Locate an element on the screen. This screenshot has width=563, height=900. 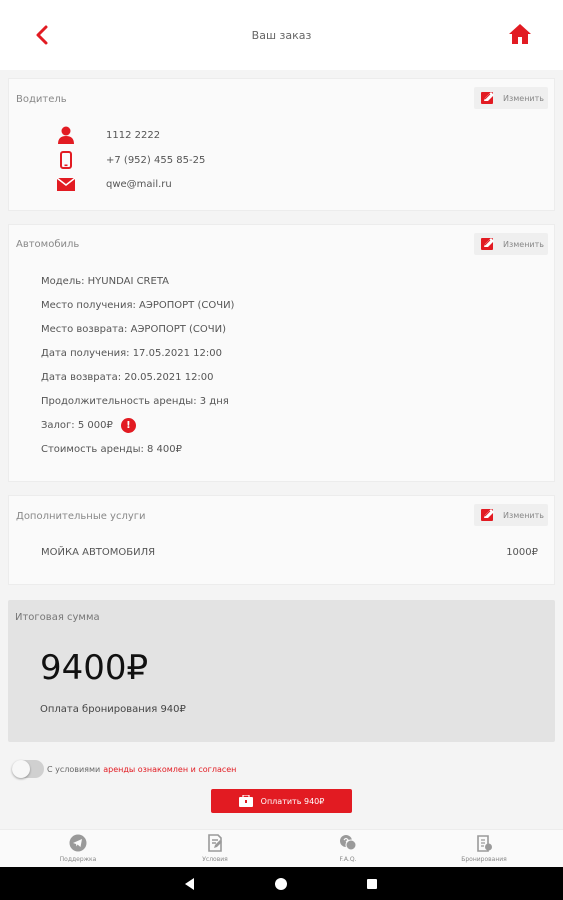
mail-icon is located at coordinates (66, 184).